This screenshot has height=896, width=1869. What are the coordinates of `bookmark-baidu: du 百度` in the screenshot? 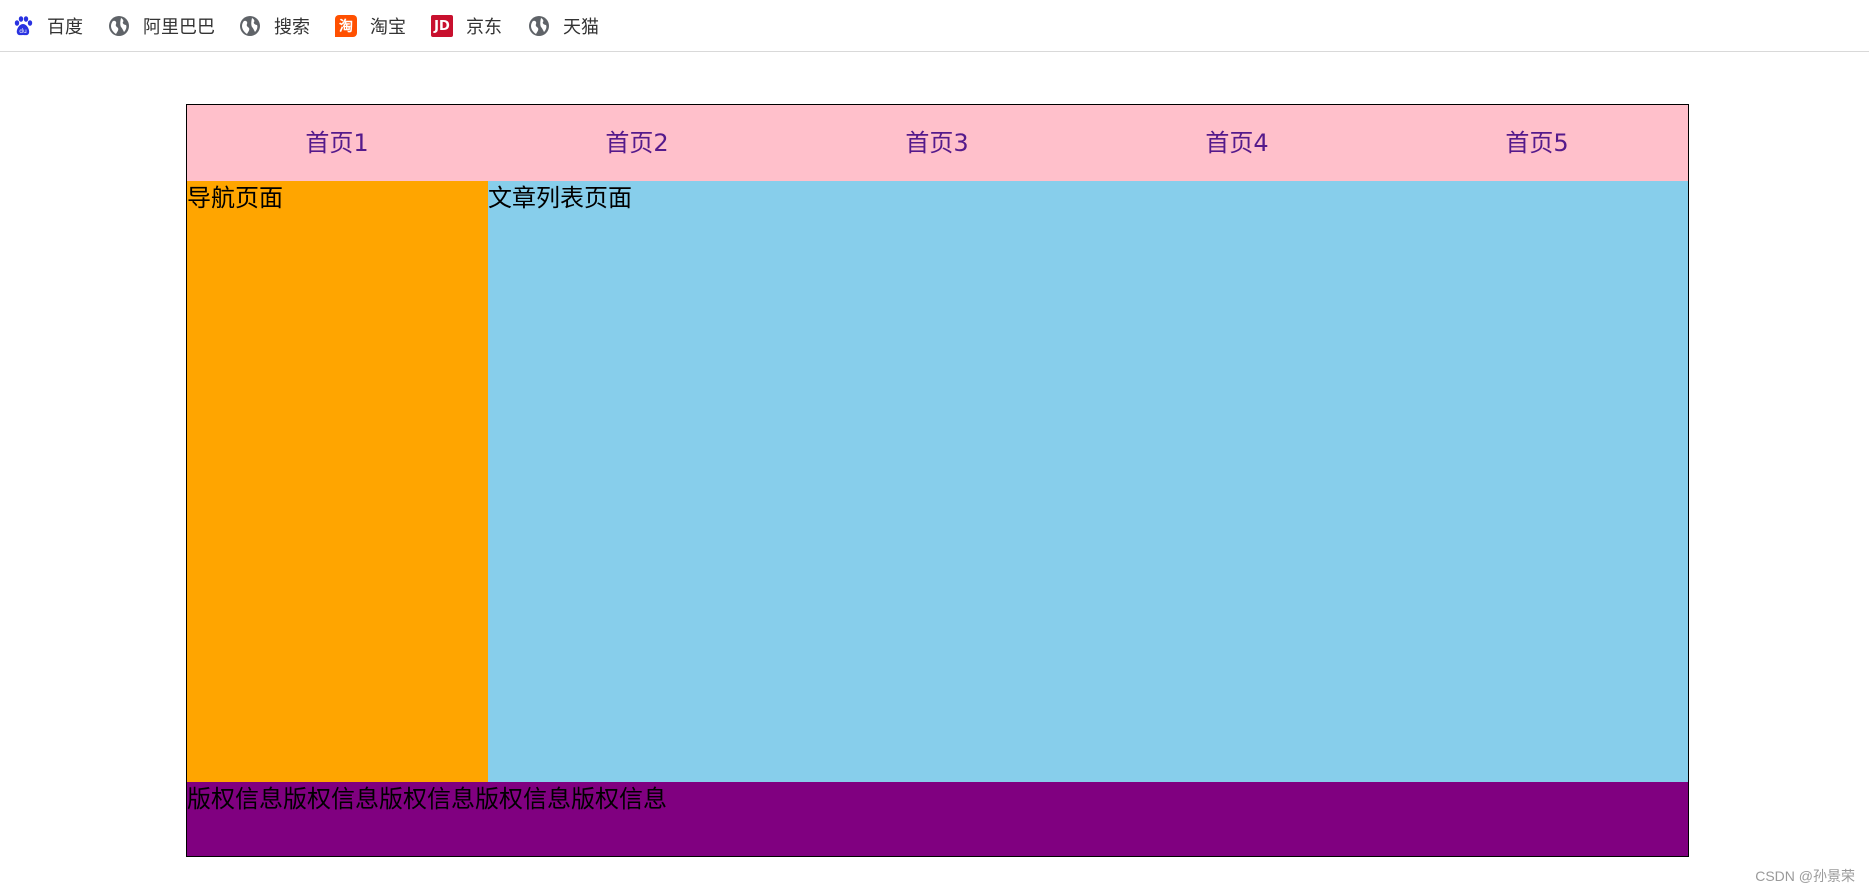 It's located at (47, 26).